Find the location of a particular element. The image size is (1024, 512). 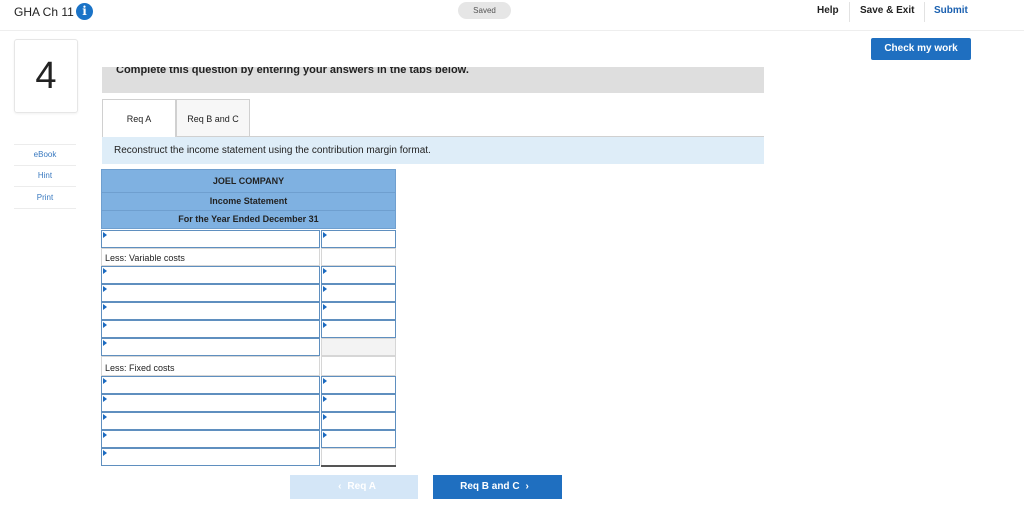

submit-link: Submit is located at coordinates (951, 10).